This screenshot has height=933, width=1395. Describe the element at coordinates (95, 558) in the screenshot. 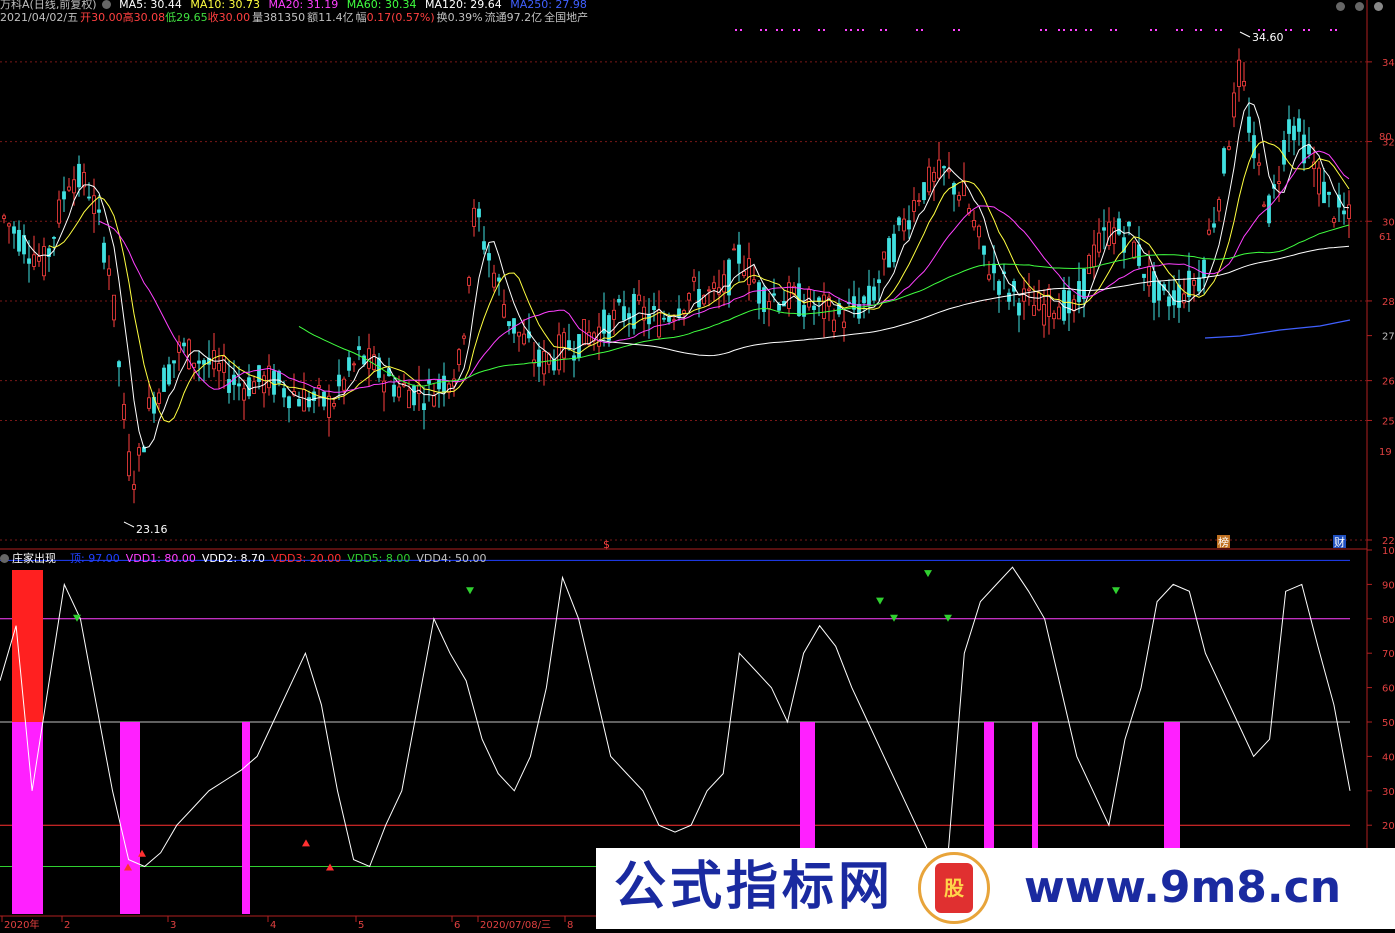

I see `legend-item-0: 顶: 97.00` at that location.